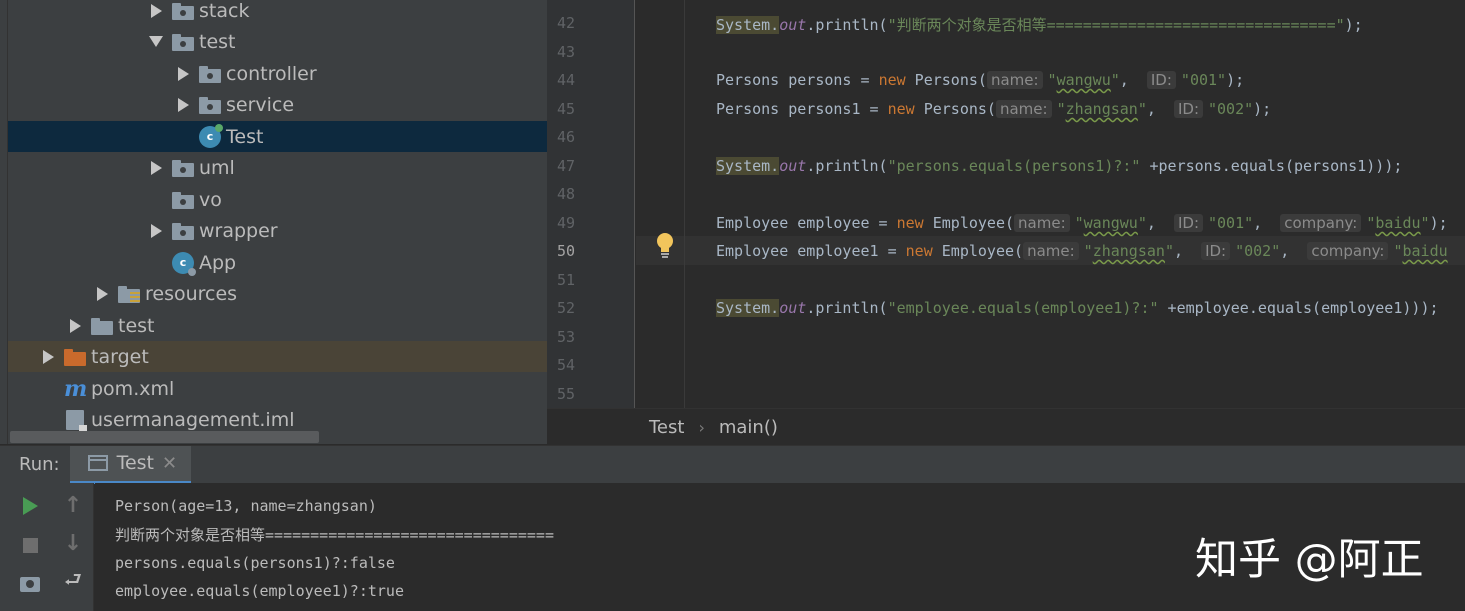 This screenshot has width=1465, height=611. I want to click on breadcrumb-method: main(), so click(748, 427).